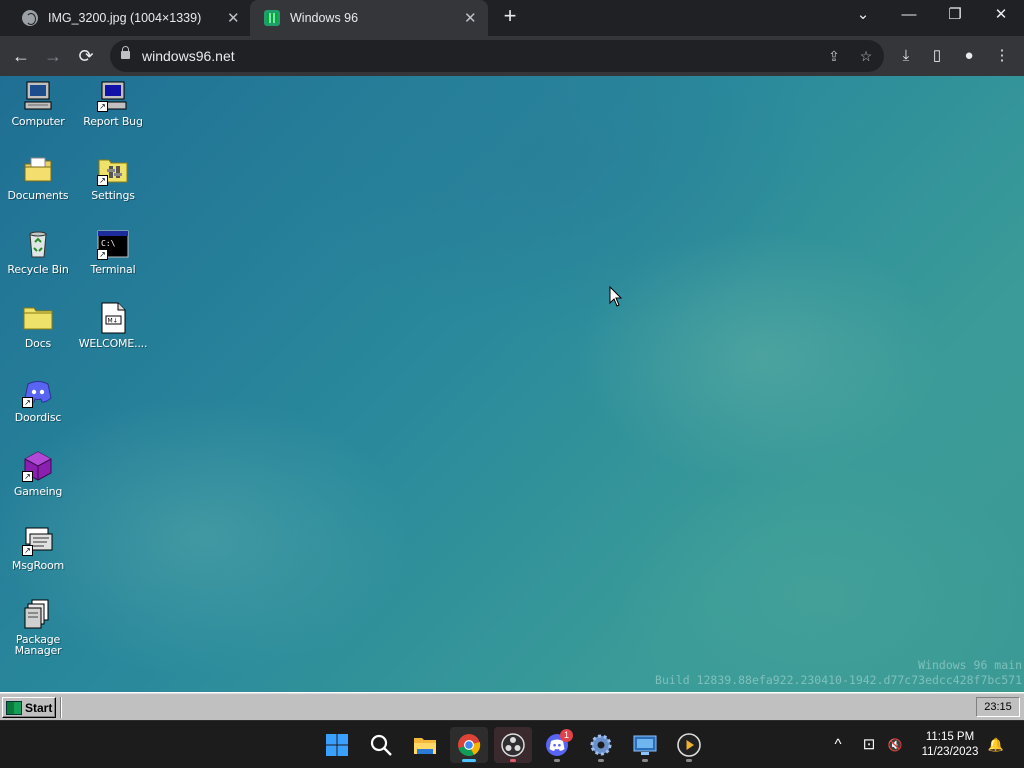 The height and width of the screenshot is (768, 1024). I want to click on close-window-button: ✕, so click(1001, 15).